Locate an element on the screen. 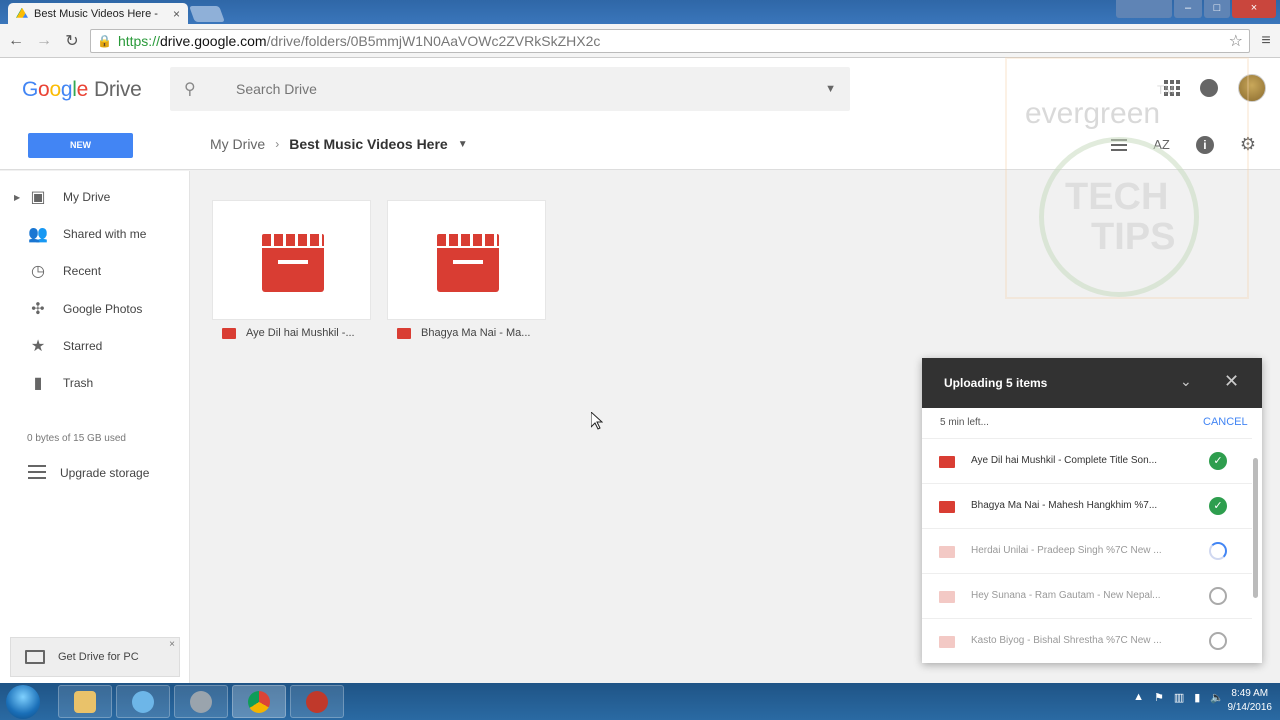  bookmark-star-icon: ☆ is located at coordinates (1236, 41).